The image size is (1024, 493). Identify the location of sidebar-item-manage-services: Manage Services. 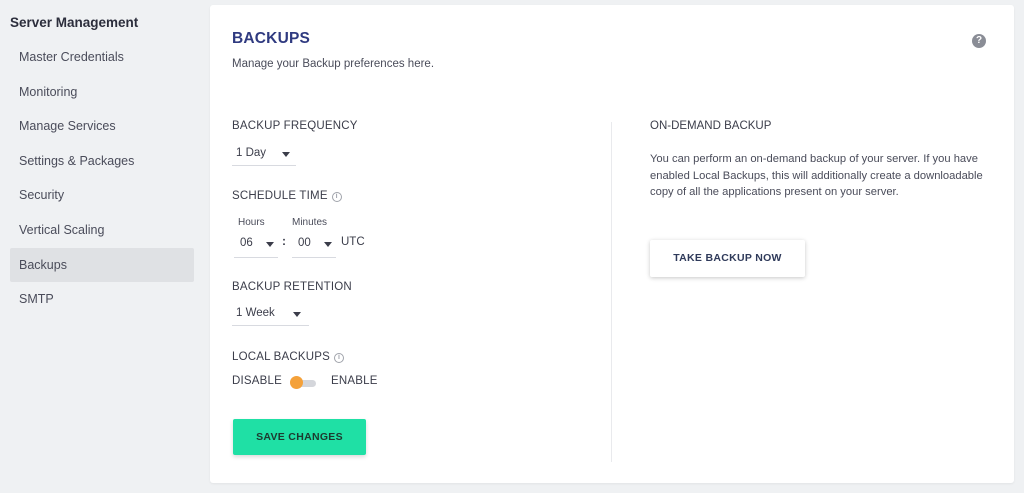
(102, 126).